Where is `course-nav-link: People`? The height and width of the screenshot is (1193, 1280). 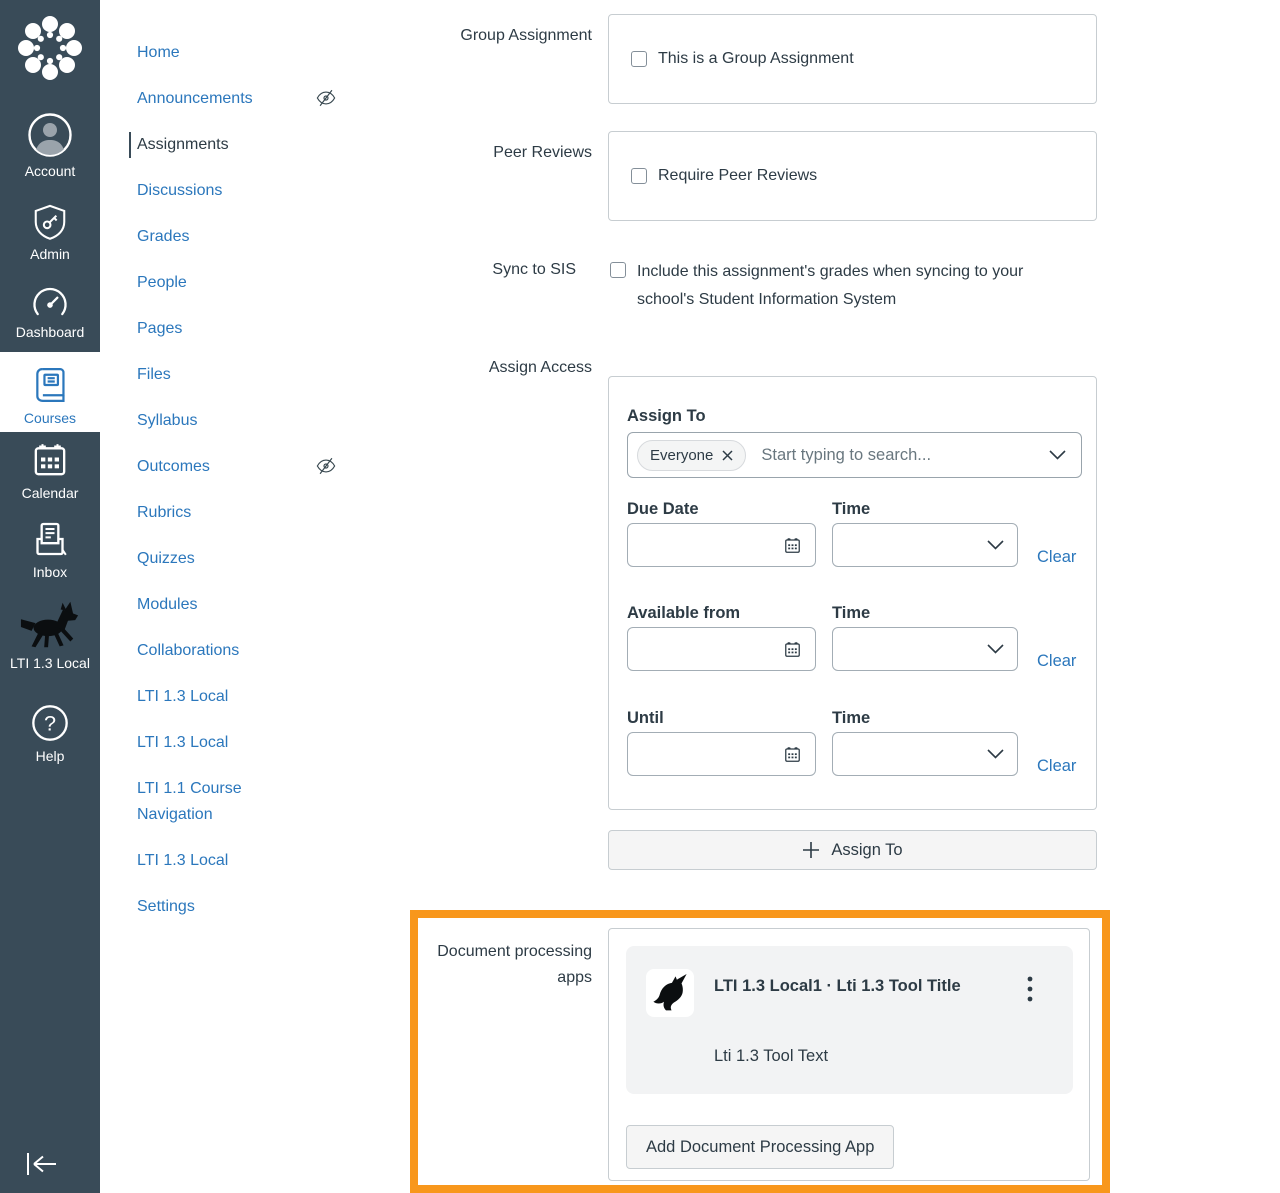
course-nav-link: People is located at coordinates (162, 283).